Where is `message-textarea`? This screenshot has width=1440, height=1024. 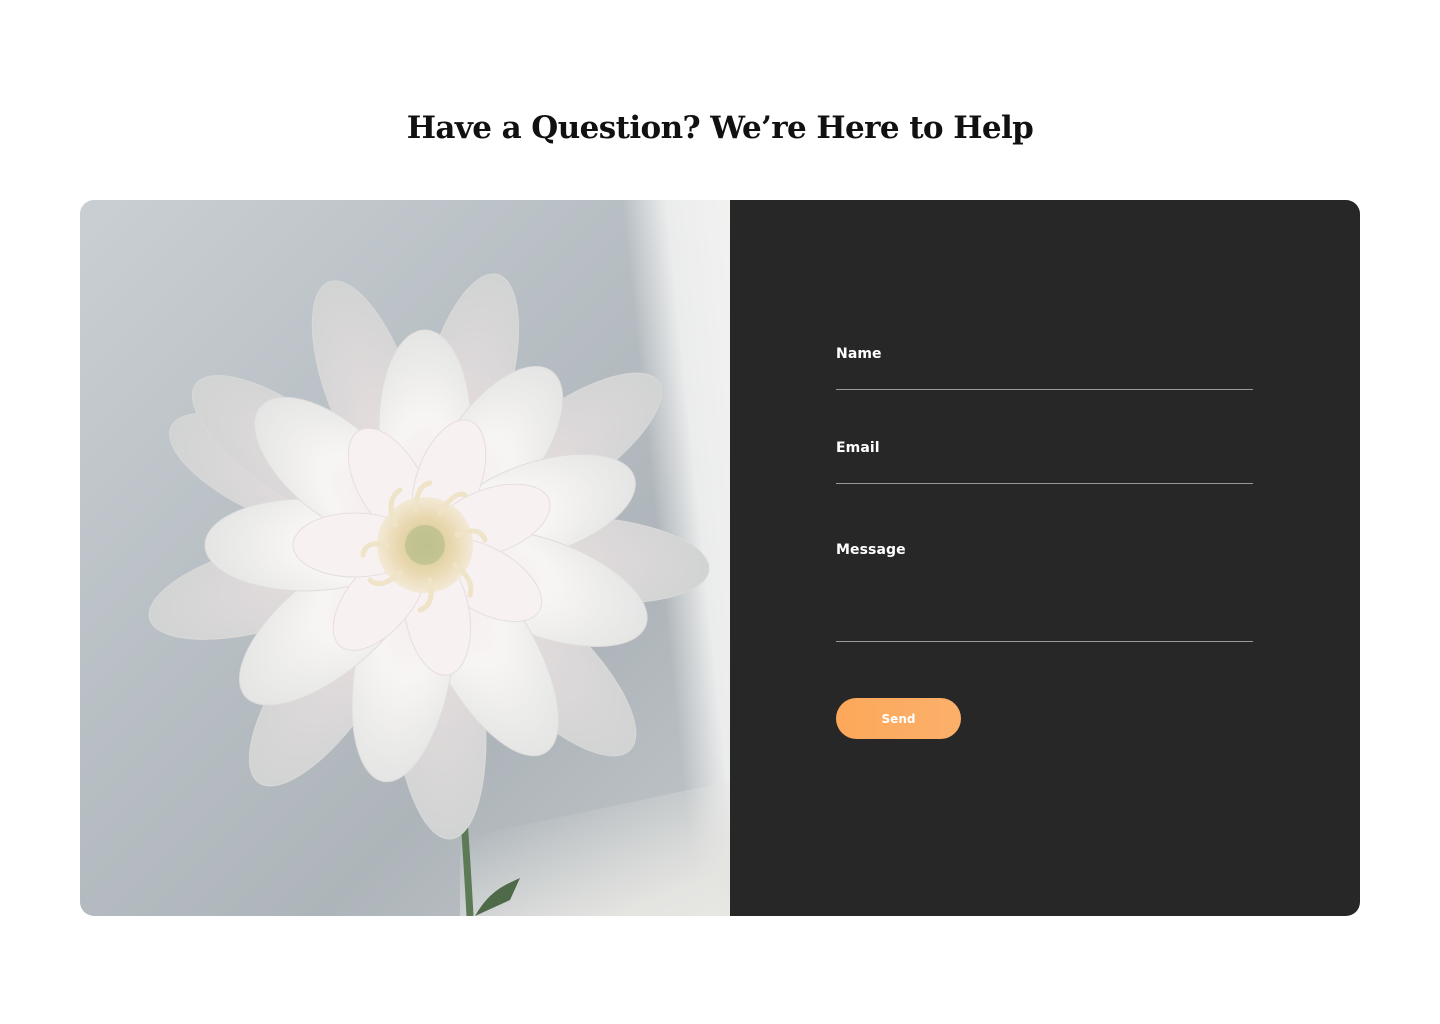
message-textarea is located at coordinates (1044, 599).